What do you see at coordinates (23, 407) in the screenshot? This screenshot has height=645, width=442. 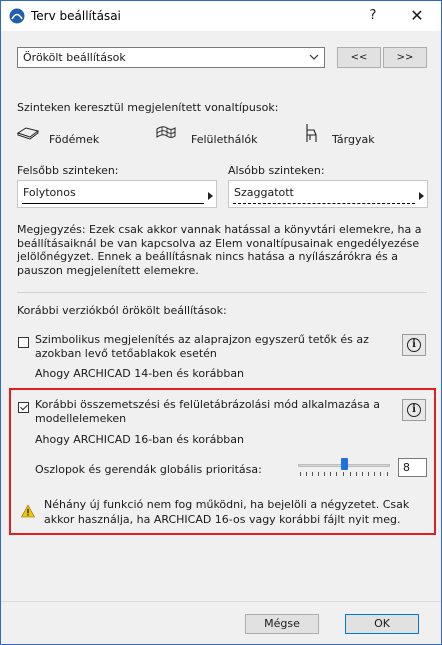 I see `legacy-intersection-checkbox` at bounding box center [23, 407].